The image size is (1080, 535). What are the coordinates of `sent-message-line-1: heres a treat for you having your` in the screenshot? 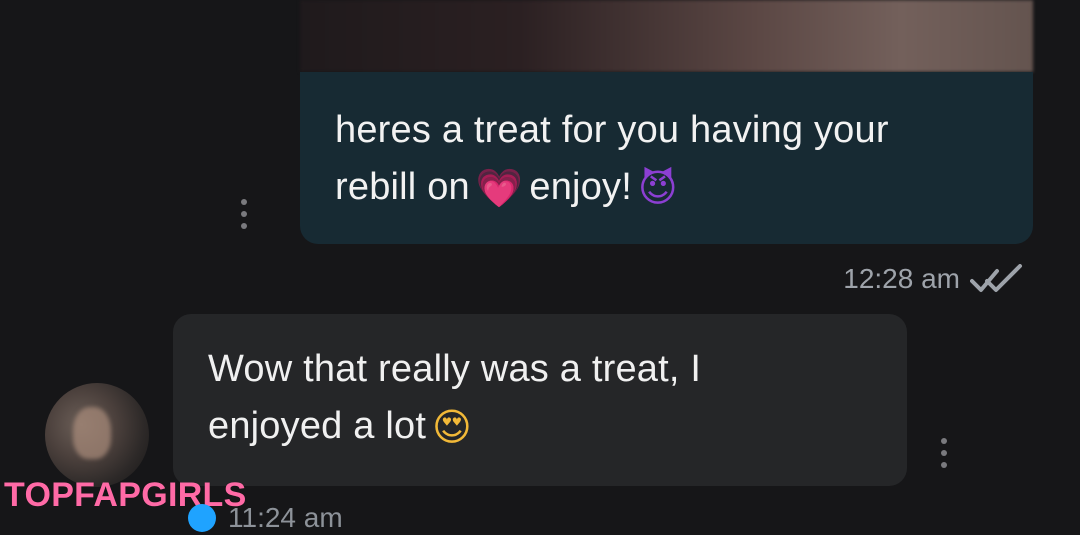 It's located at (612, 130).